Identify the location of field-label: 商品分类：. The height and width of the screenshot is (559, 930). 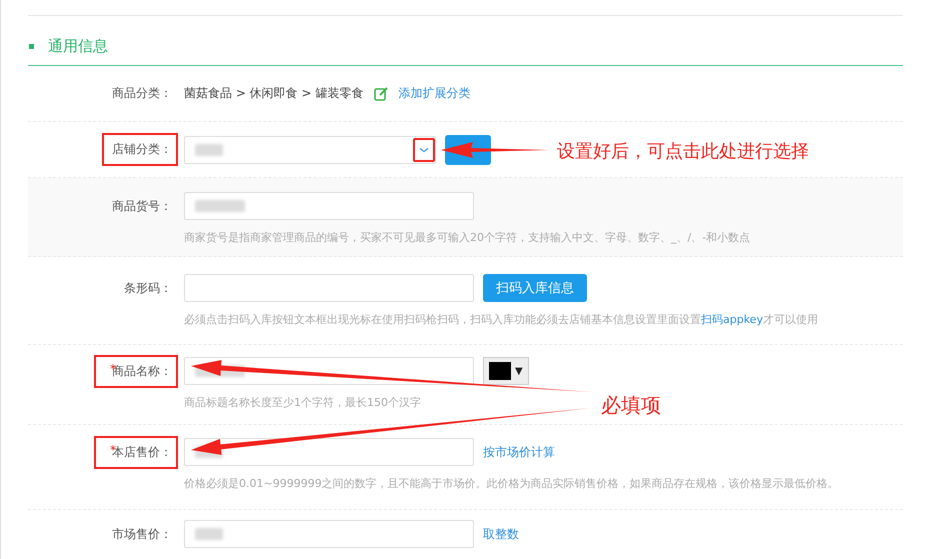
(142, 93).